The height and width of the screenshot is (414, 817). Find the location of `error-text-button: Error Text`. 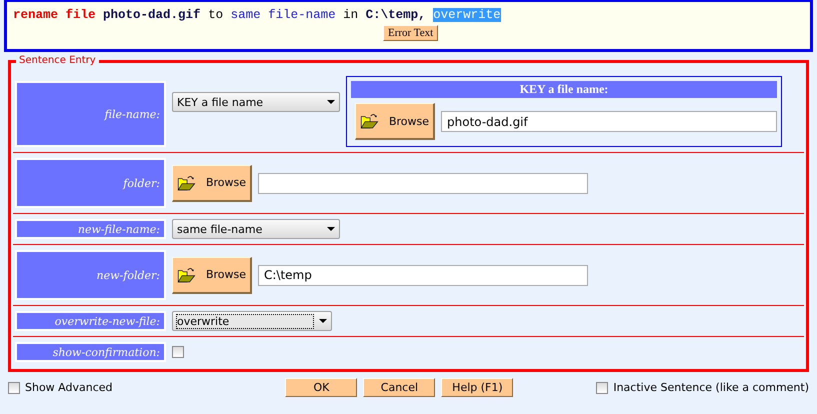

error-text-button: Error Text is located at coordinates (410, 33).